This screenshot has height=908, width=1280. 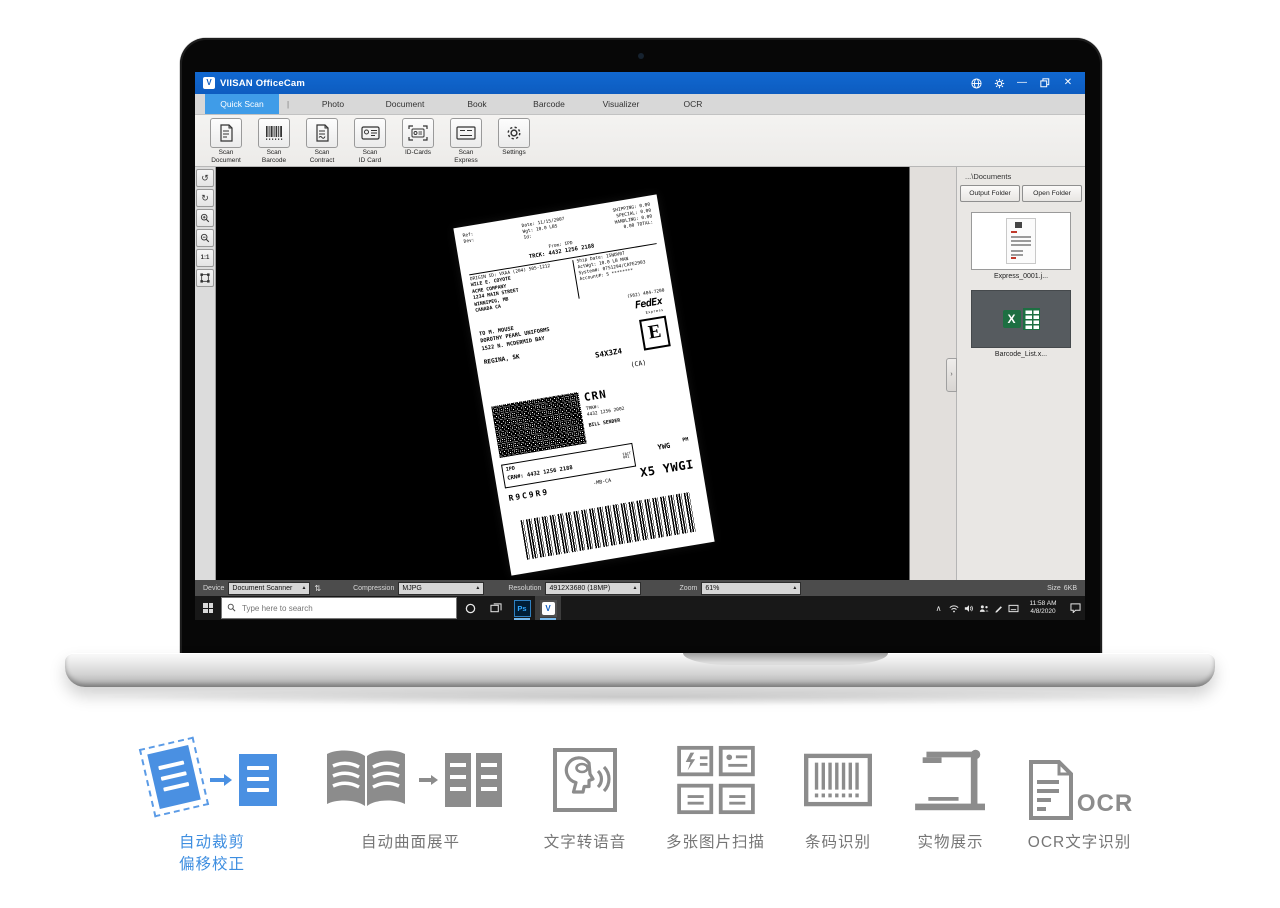 I want to click on scan-id-card-button: Scan ID Card, so click(x=370, y=141).